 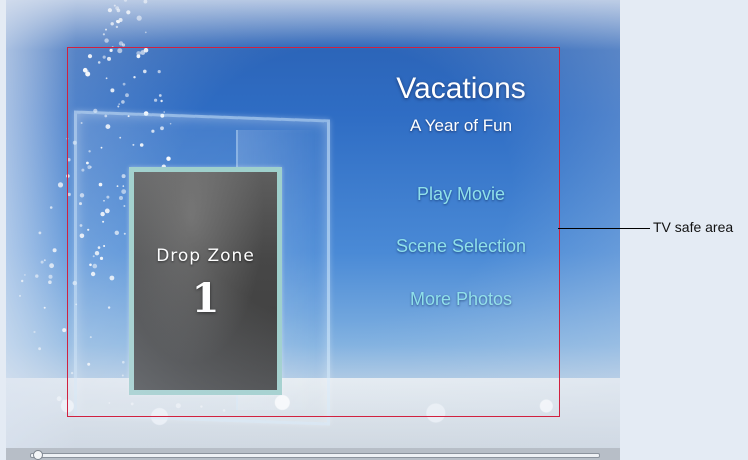 I want to click on play-movie-button: Play Movie, so click(x=461, y=194).